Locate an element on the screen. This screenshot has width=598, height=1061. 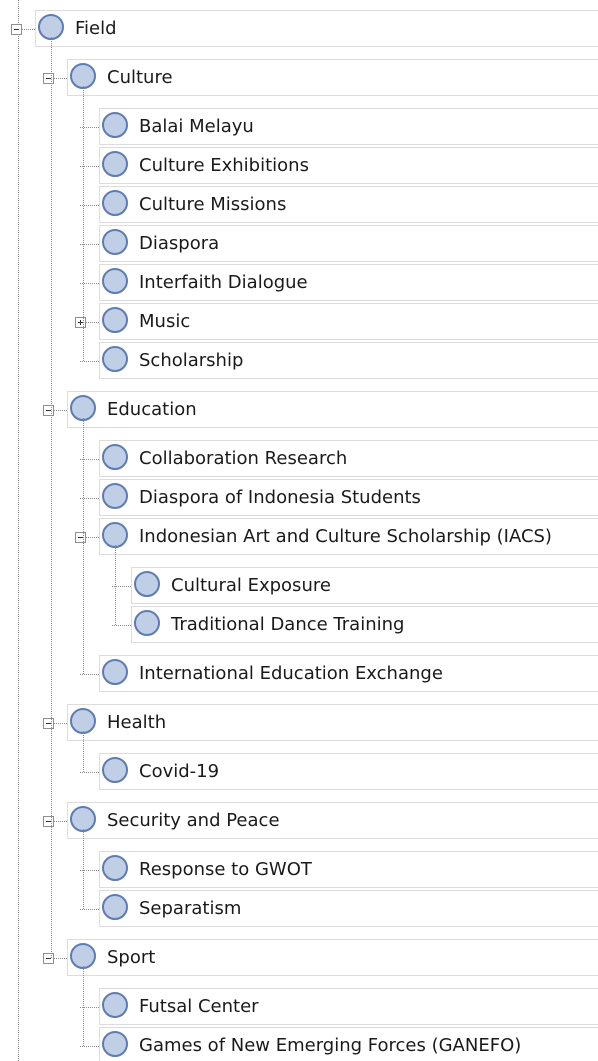
tree-node-label: Diaspora is located at coordinates (179, 243).